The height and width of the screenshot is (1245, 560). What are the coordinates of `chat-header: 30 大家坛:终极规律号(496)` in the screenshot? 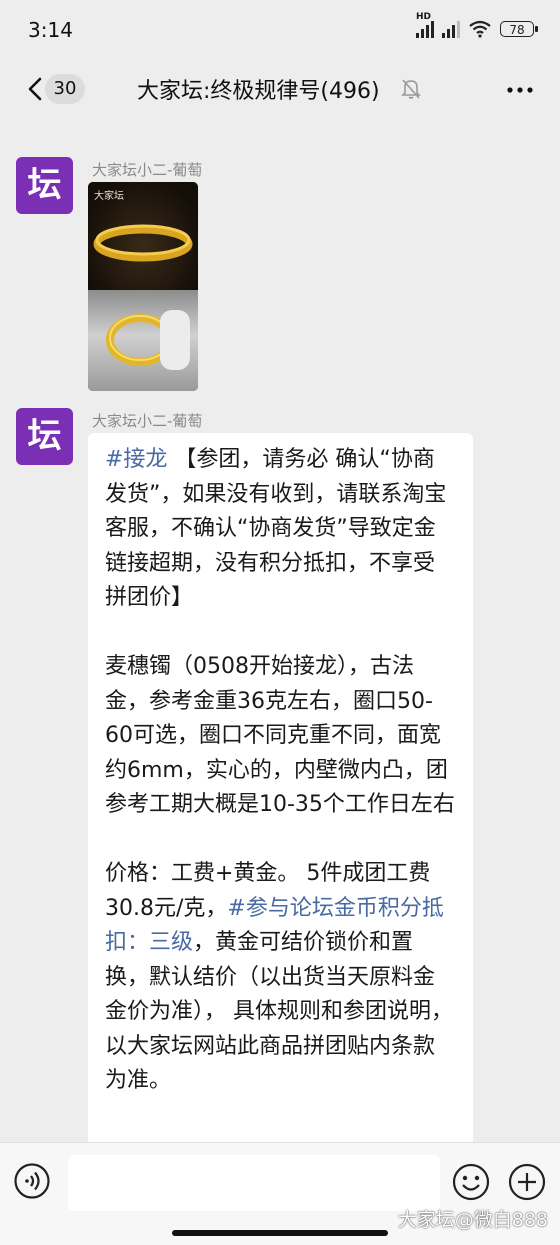 It's located at (280, 89).